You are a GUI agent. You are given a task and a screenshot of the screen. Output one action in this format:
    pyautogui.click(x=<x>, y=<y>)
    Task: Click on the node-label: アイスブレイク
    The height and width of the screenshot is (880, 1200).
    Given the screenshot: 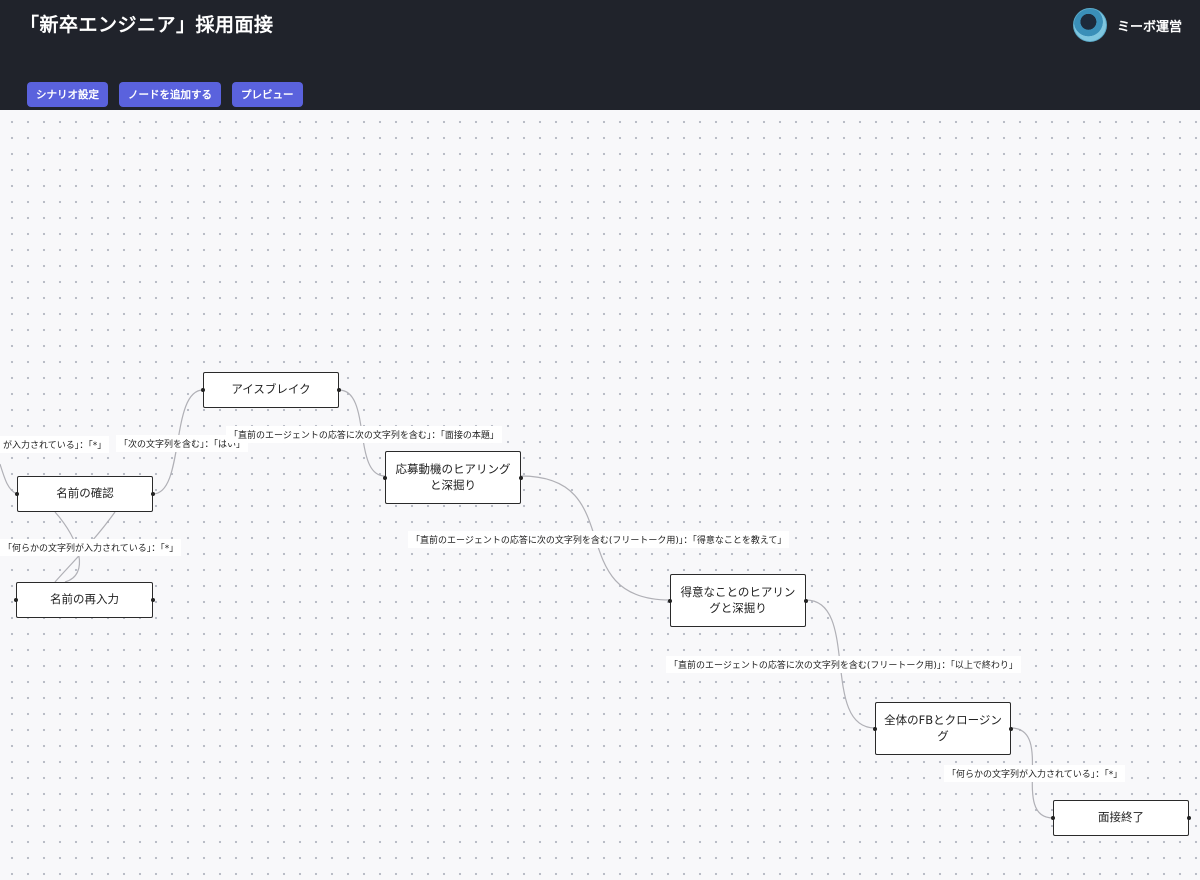 What is the action you would take?
    pyautogui.click(x=271, y=389)
    